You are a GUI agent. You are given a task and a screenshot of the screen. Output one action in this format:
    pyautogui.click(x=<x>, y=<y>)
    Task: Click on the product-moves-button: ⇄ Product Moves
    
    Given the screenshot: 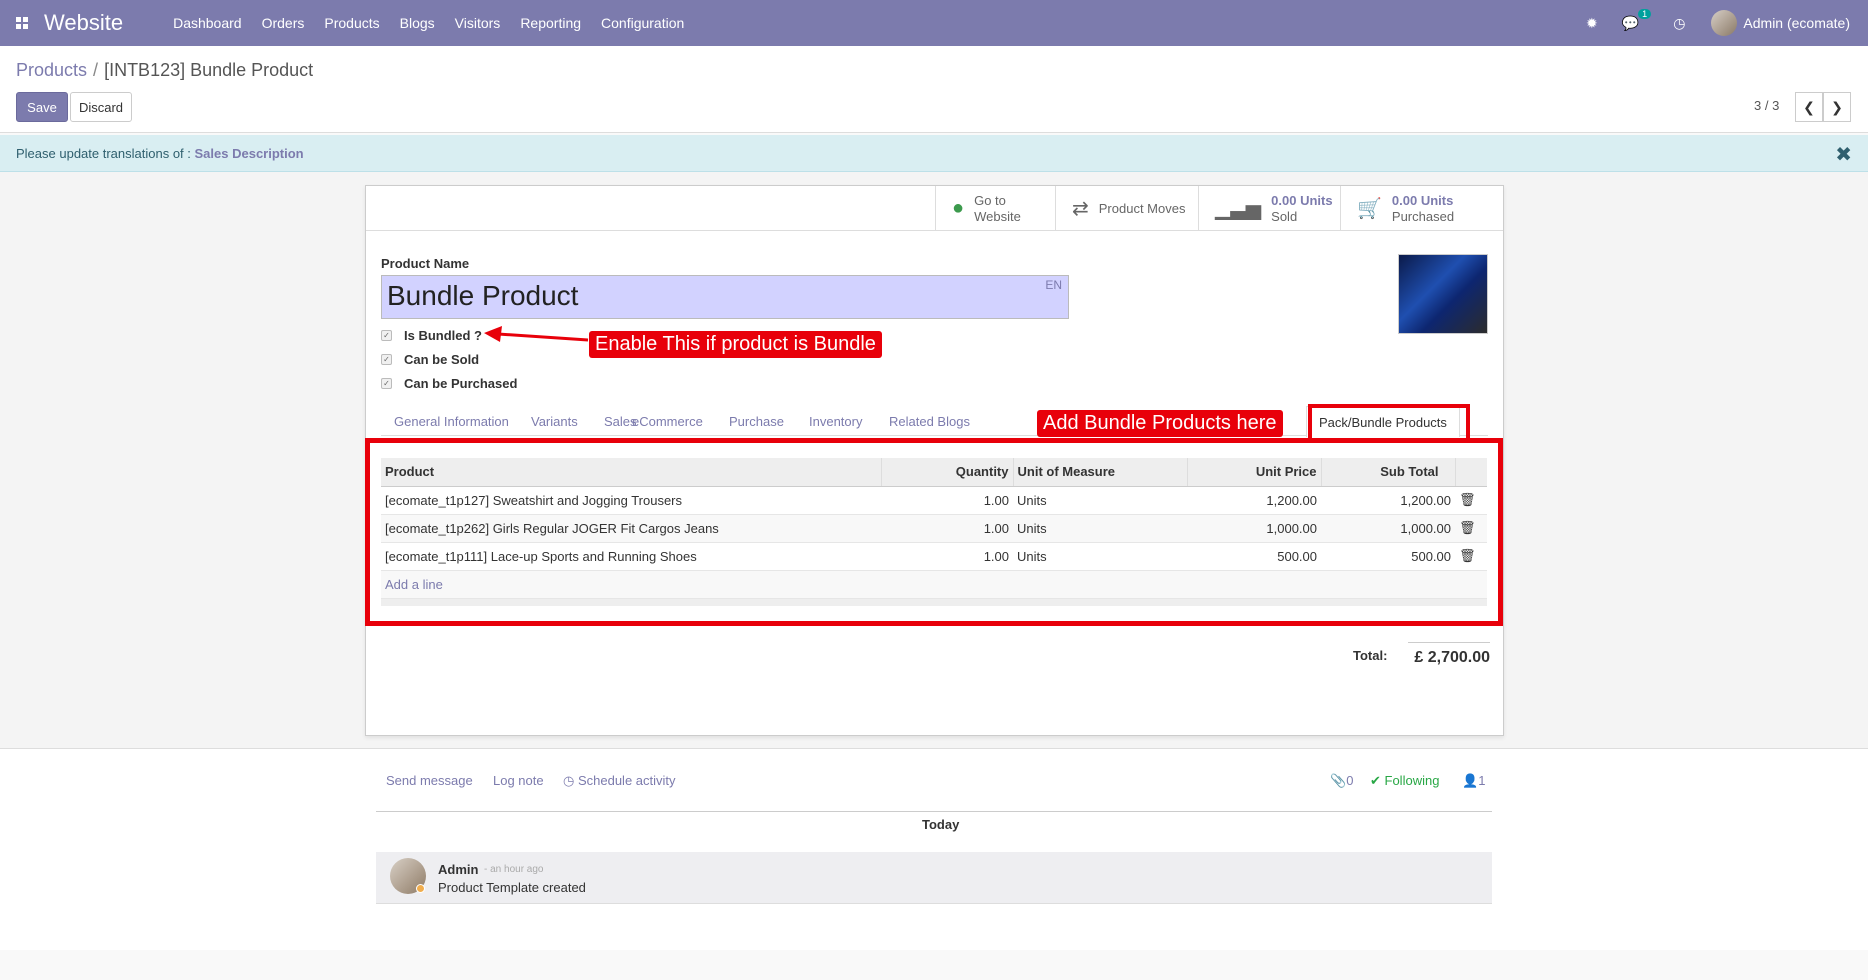 What is the action you would take?
    pyautogui.click(x=1126, y=208)
    